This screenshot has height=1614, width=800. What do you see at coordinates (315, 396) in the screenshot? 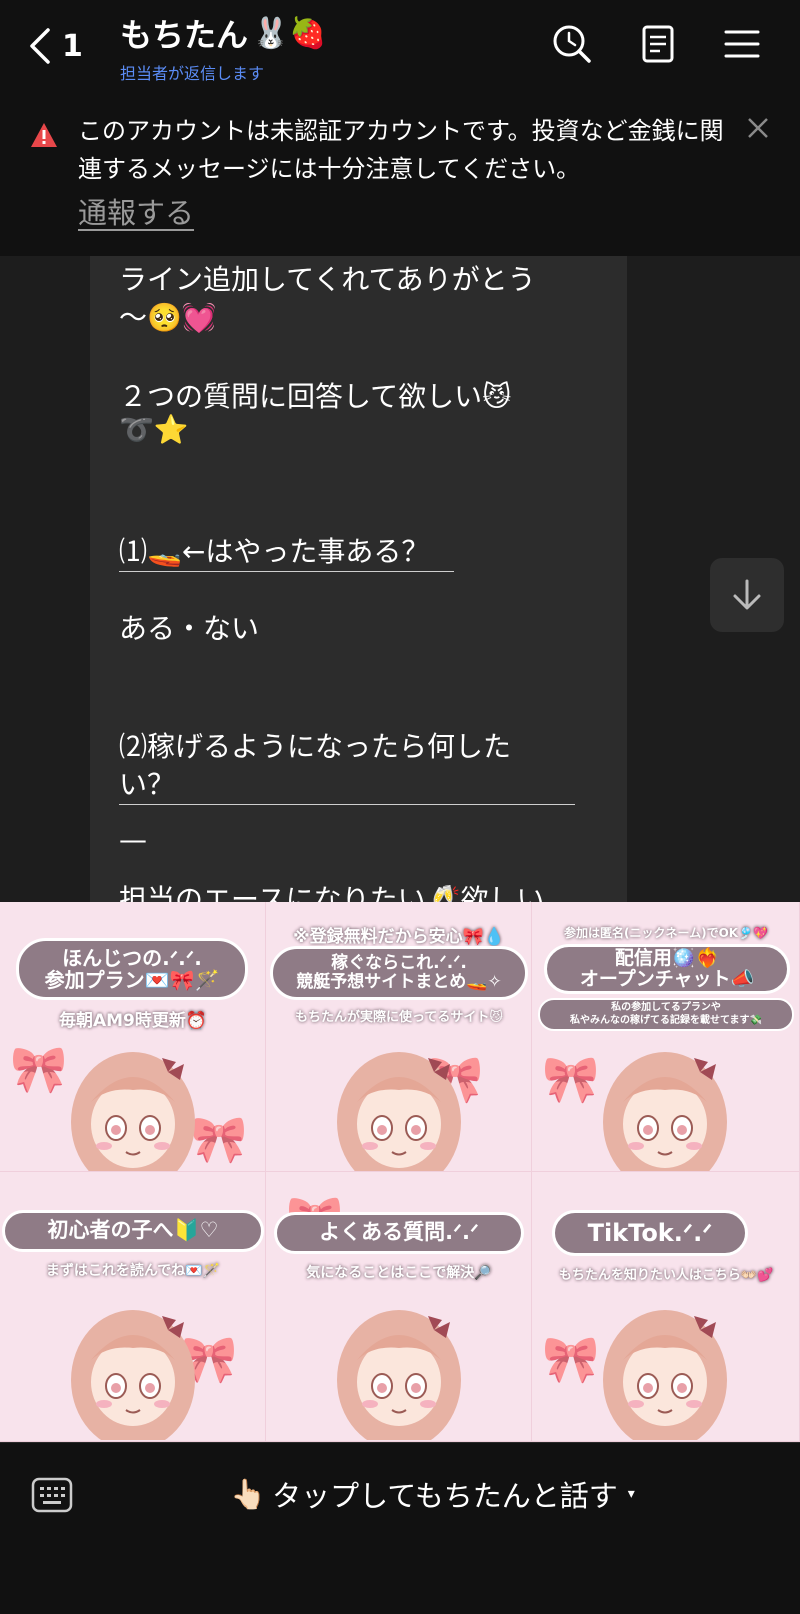
I see `message-line: ２つの質問に回答して欲しい😼` at bounding box center [315, 396].